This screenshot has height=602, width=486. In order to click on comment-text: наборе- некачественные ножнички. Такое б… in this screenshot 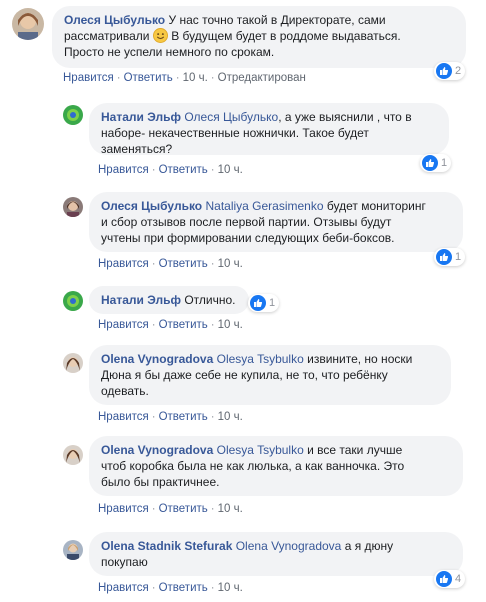, I will do `click(235, 133)`.